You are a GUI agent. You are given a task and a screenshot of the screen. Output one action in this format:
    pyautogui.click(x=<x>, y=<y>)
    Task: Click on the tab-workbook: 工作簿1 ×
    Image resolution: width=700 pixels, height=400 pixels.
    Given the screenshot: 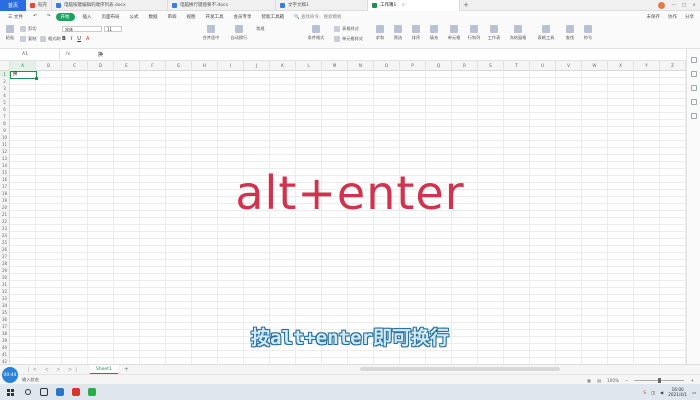 What is the action you would take?
    pyautogui.click(x=414, y=5)
    